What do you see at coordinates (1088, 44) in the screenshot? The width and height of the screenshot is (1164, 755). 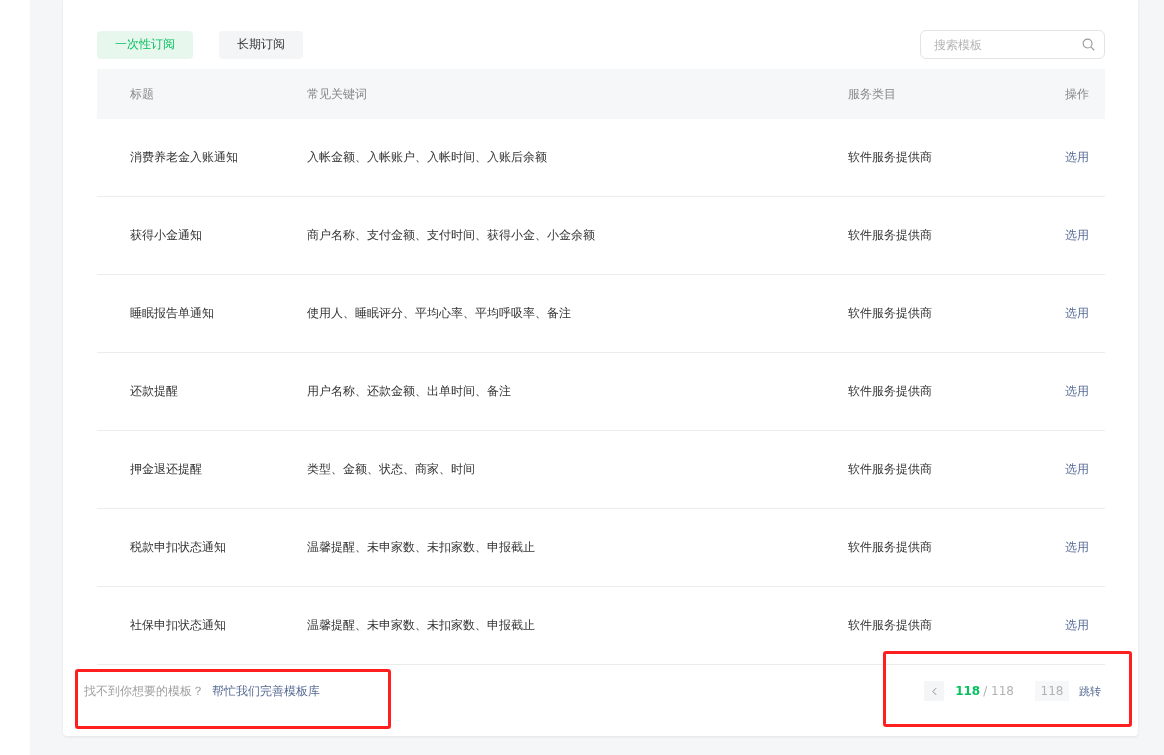 I see `search-icon` at bounding box center [1088, 44].